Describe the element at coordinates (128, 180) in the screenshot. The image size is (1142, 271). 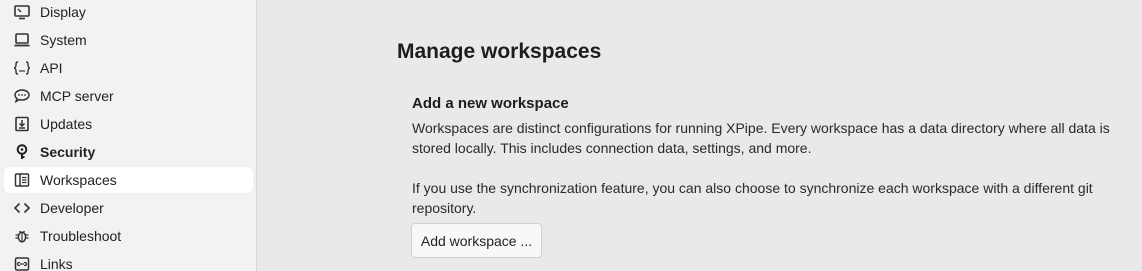
I see `sidebar-item-workspaces: Workspaces` at that location.